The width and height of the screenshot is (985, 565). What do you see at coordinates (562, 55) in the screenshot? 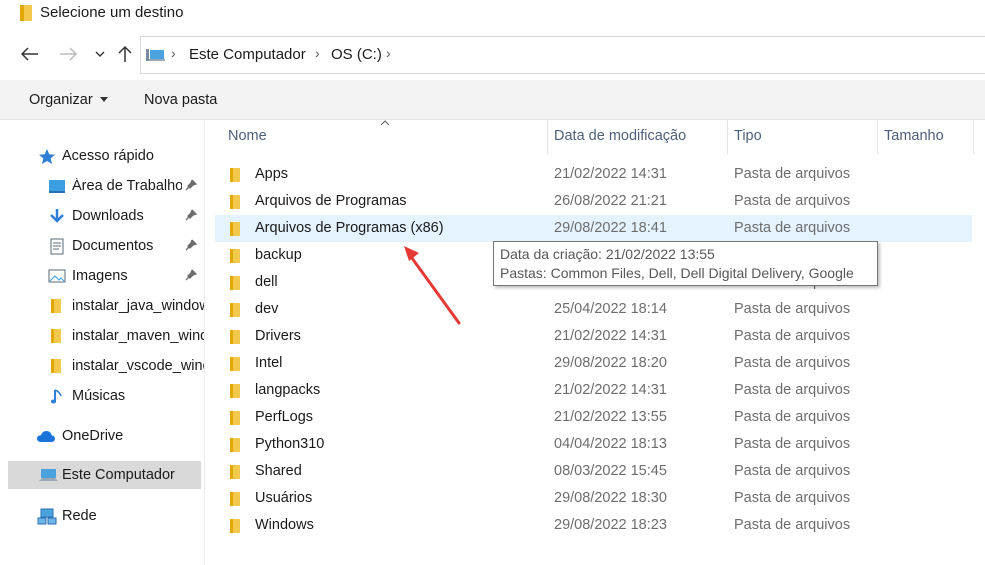
I see `address-bar: › Este Computador › OS (C:) ›` at bounding box center [562, 55].